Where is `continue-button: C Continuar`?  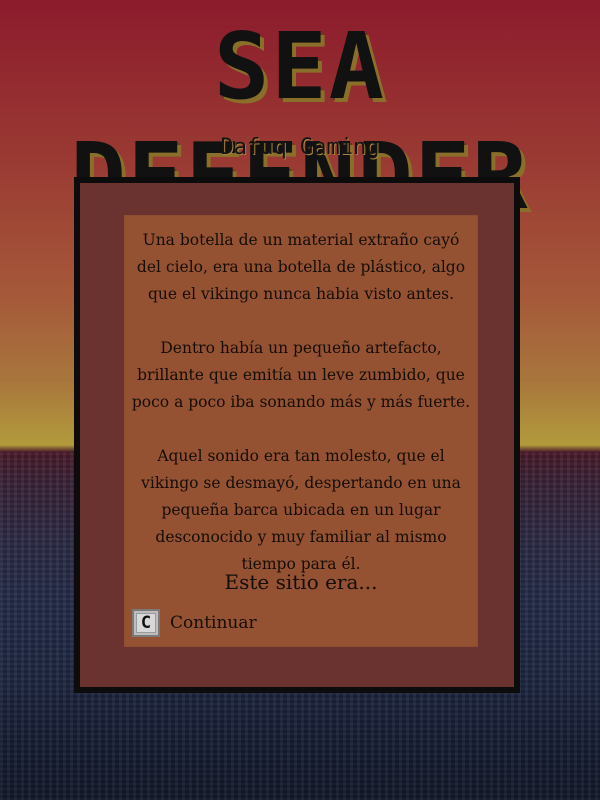
continue-button: C Continuar is located at coordinates (194, 623).